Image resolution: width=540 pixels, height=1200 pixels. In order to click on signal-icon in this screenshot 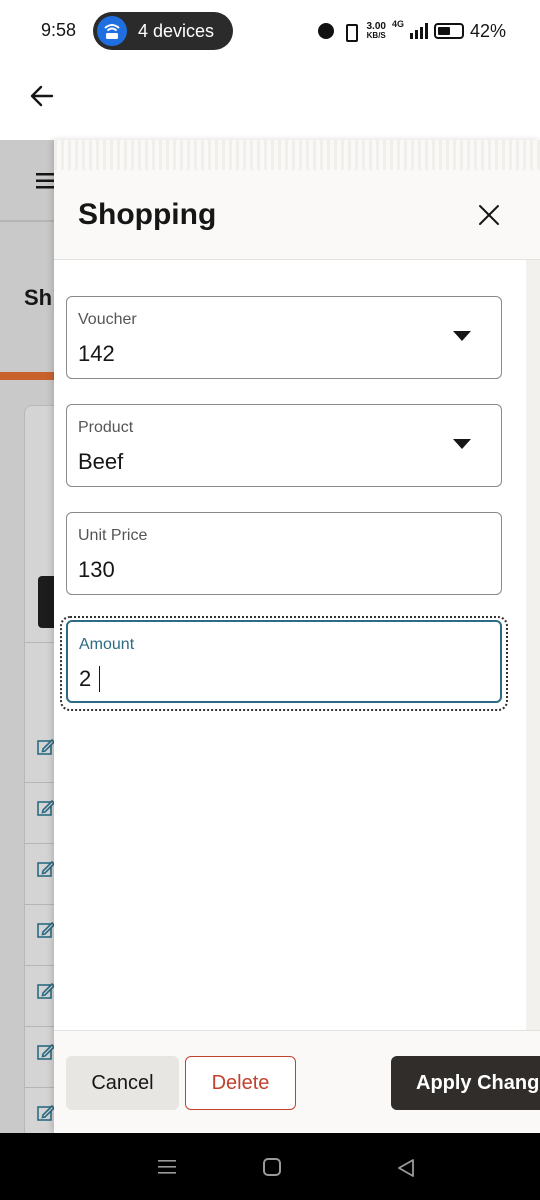, I will do `click(418, 31)`.